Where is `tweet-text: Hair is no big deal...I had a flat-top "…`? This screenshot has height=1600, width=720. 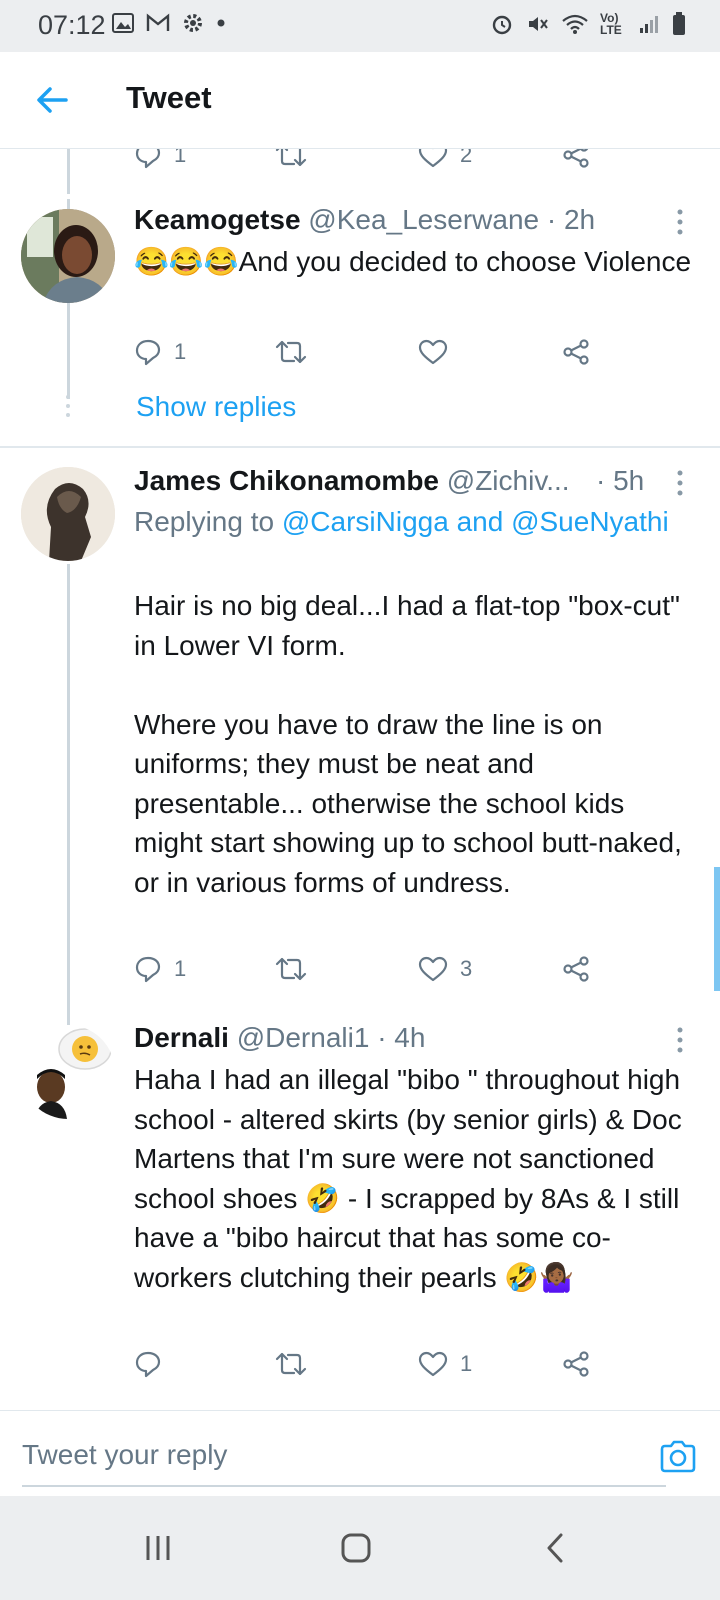
tweet-text: Hair is no big deal...I had a flat-top "… is located at coordinates (408, 744).